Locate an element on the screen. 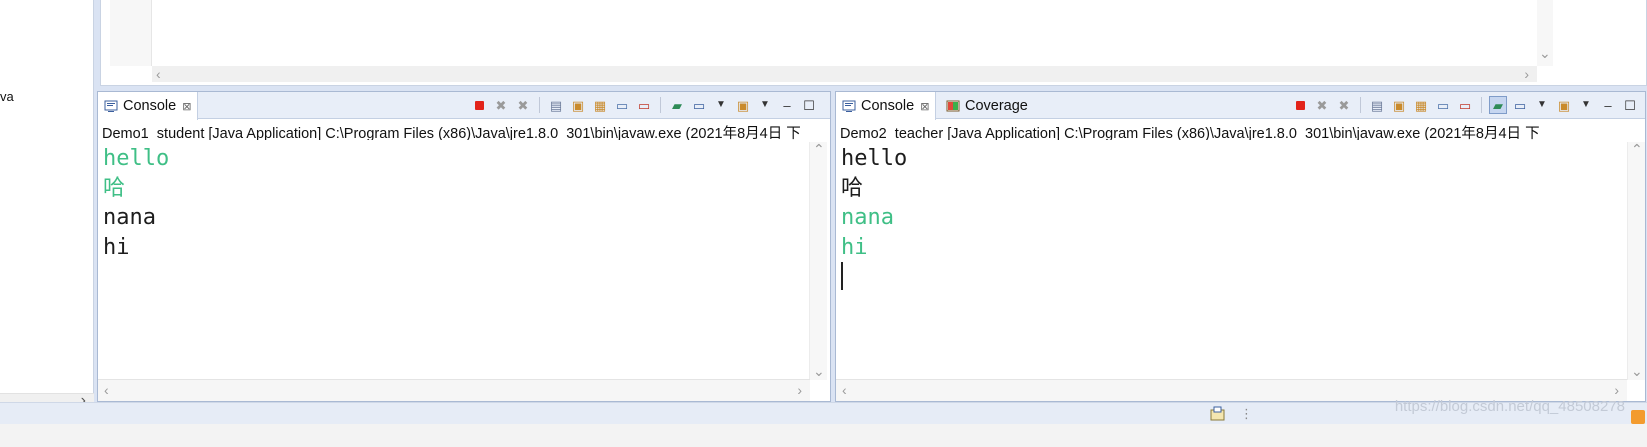 This screenshot has width=1647, height=447. tab-coverage: Coverage is located at coordinates (987, 105).